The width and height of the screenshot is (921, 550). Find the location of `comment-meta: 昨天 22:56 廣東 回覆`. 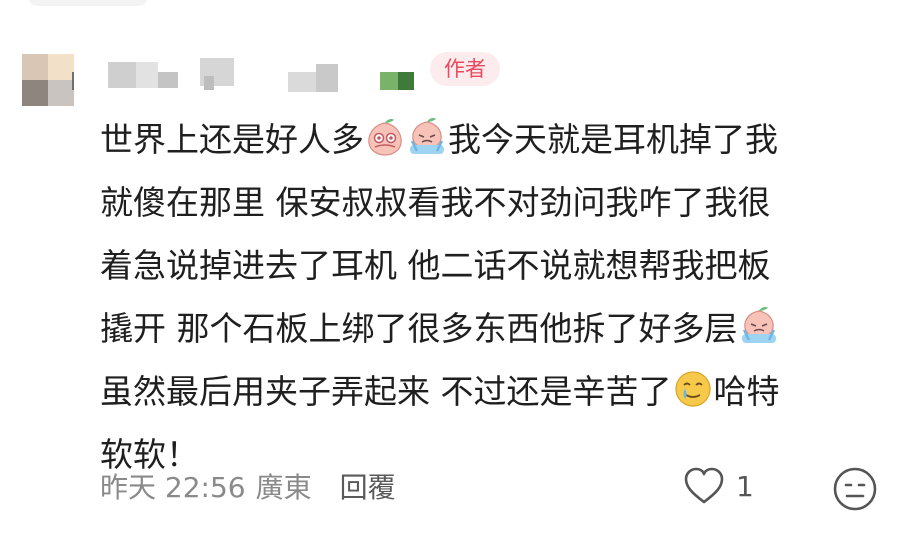

comment-meta: 昨天 22:56 廣東 回覆 is located at coordinates (253, 486).